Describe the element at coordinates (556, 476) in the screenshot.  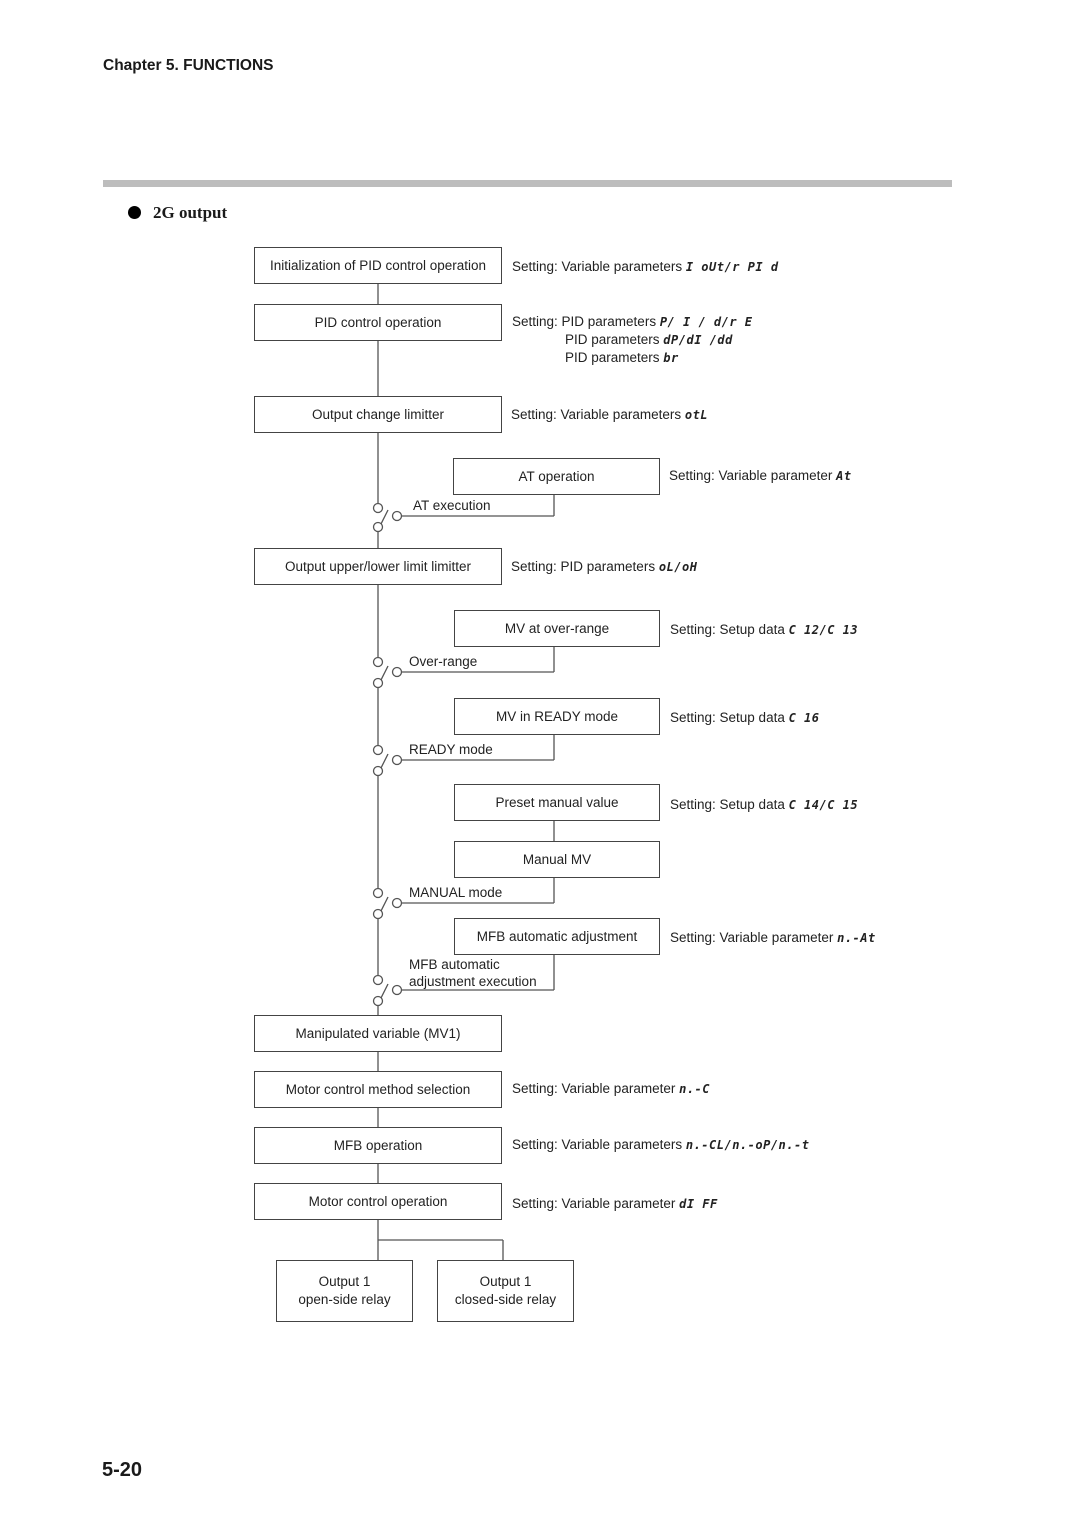
I see `box-at-operation: AT operation` at that location.